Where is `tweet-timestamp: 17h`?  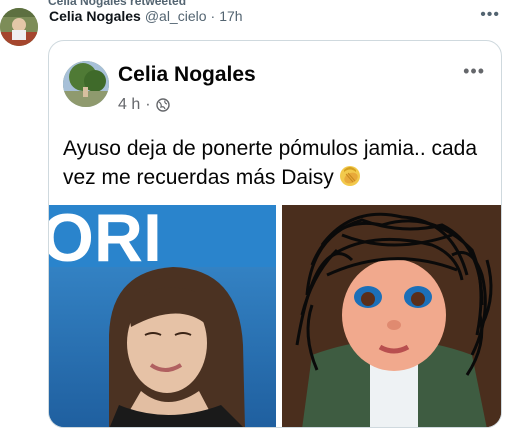 tweet-timestamp: 17h is located at coordinates (230, 16).